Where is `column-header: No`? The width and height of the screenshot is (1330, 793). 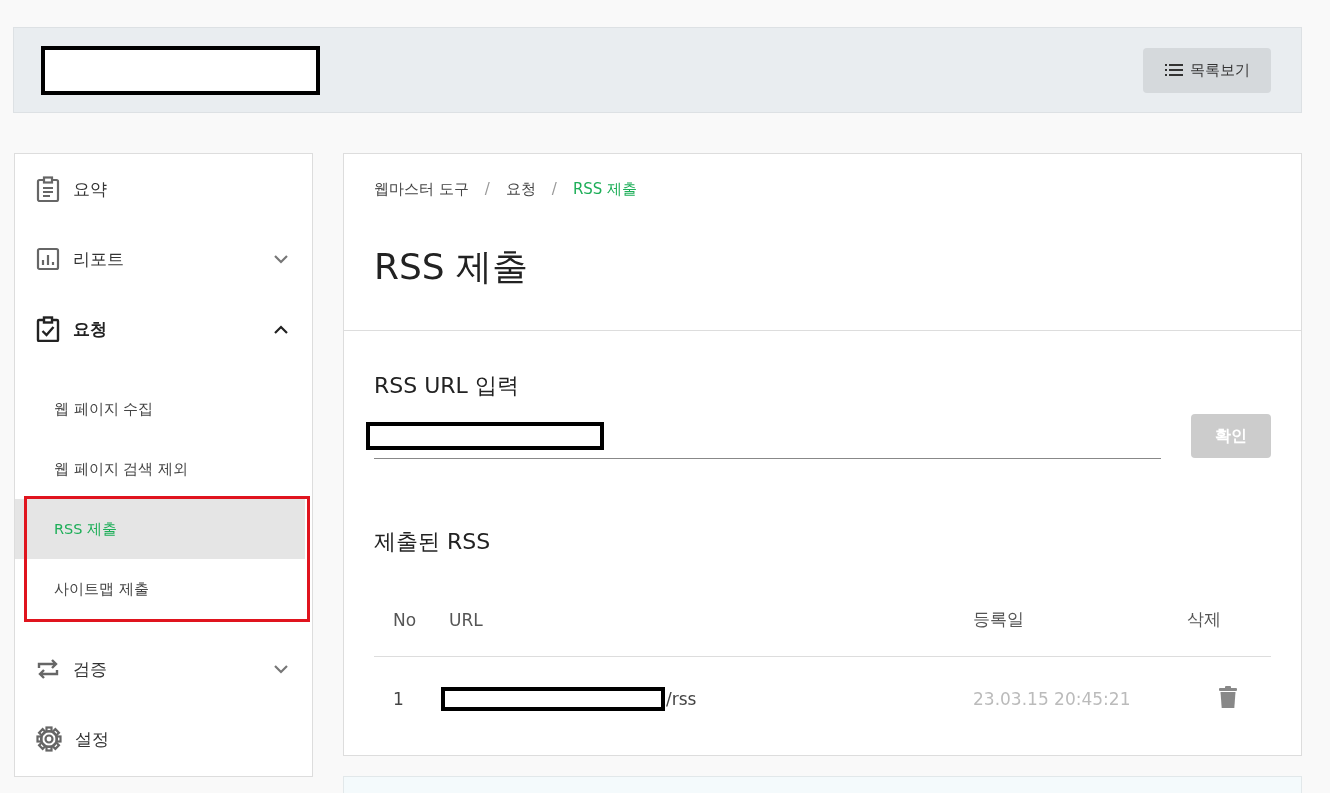 column-header: No is located at coordinates (405, 619).